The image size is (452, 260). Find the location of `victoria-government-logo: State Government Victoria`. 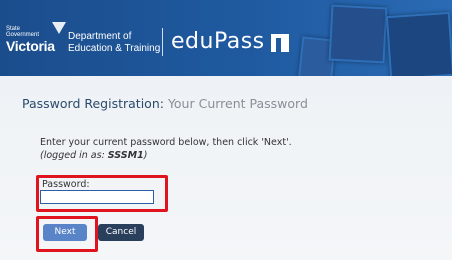

victoria-government-logo: State Government Victoria is located at coordinates (30, 40).